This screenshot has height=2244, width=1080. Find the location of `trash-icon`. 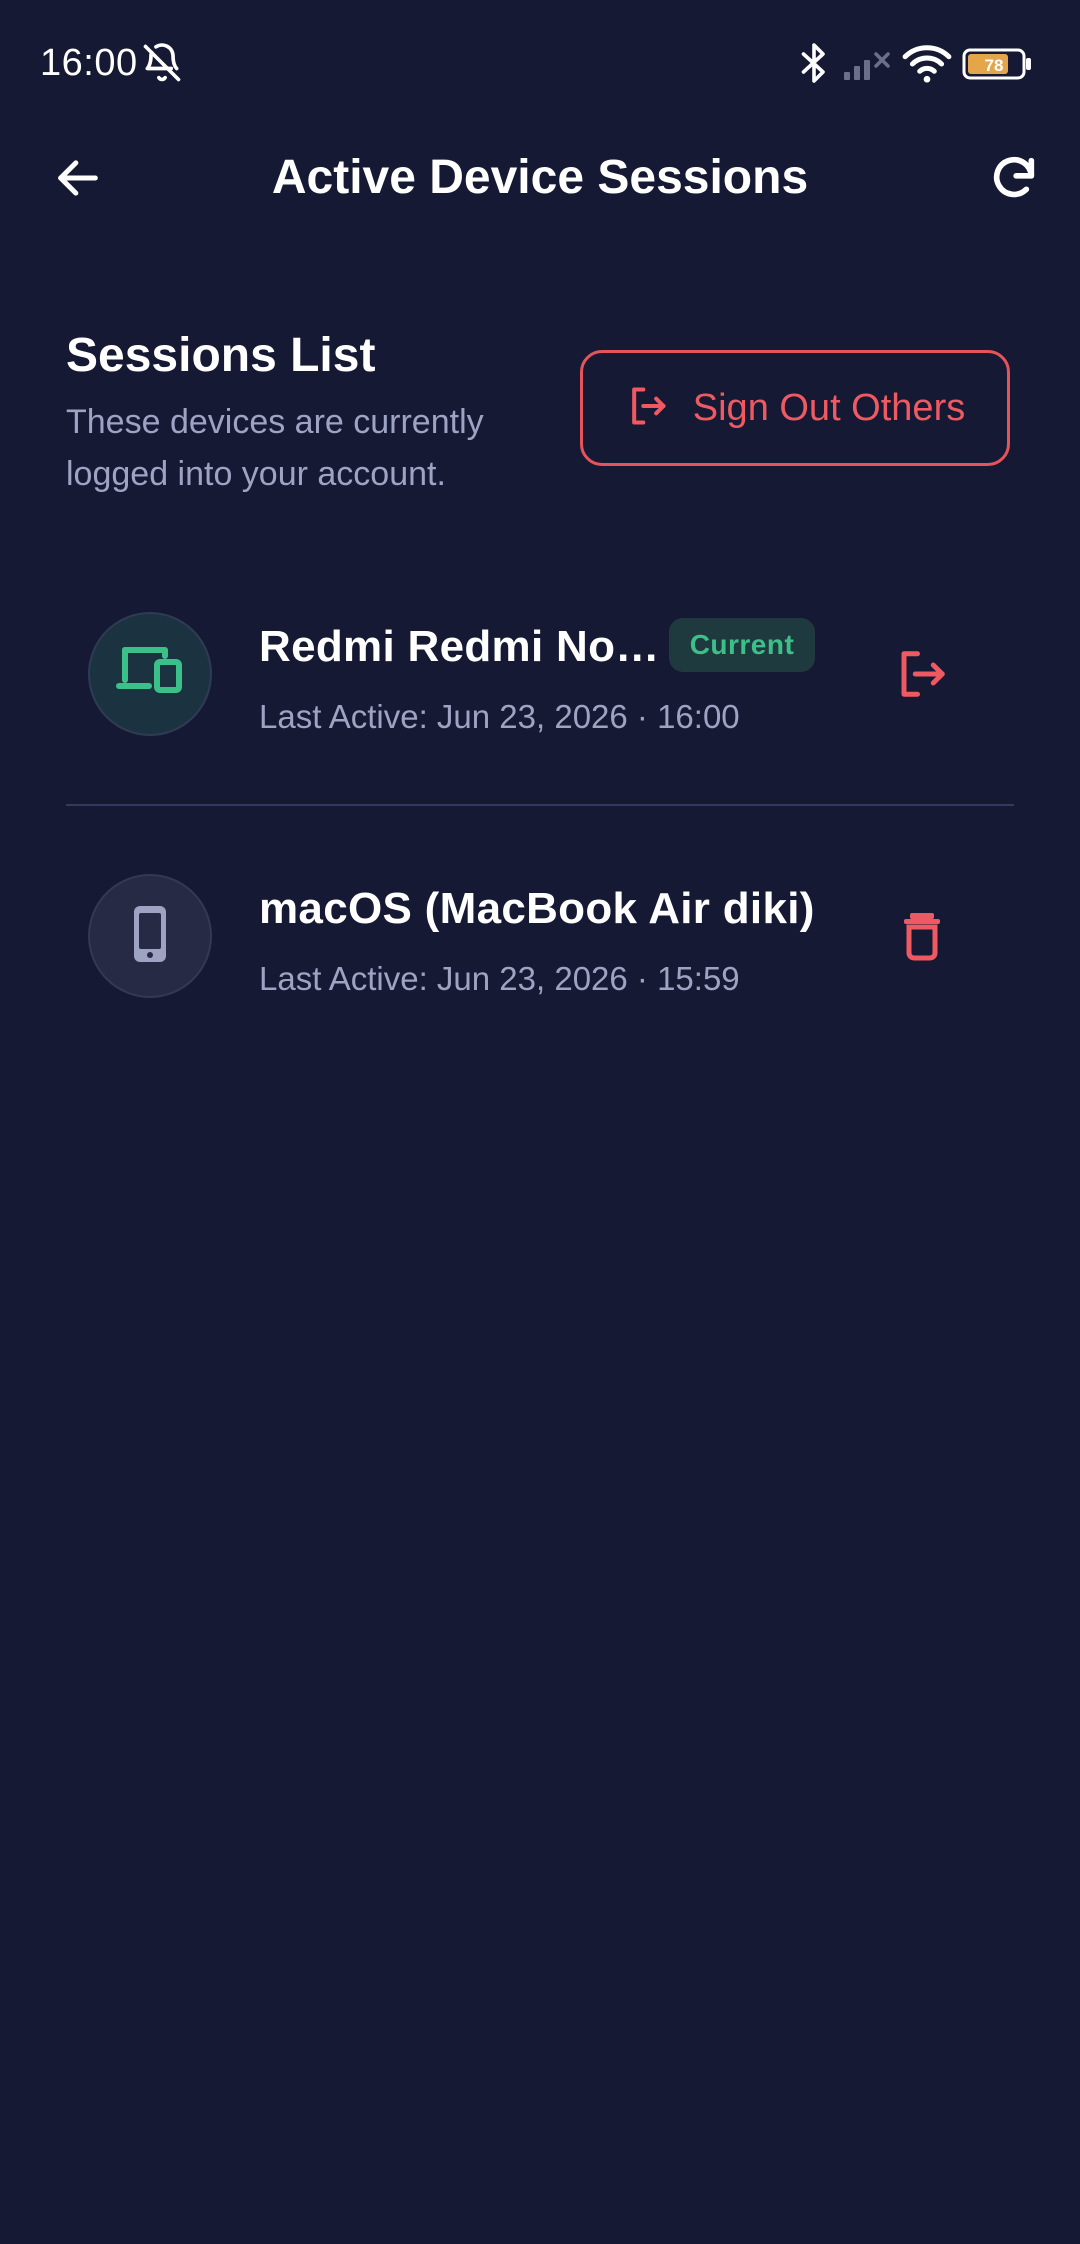

trash-icon is located at coordinates (922, 938).